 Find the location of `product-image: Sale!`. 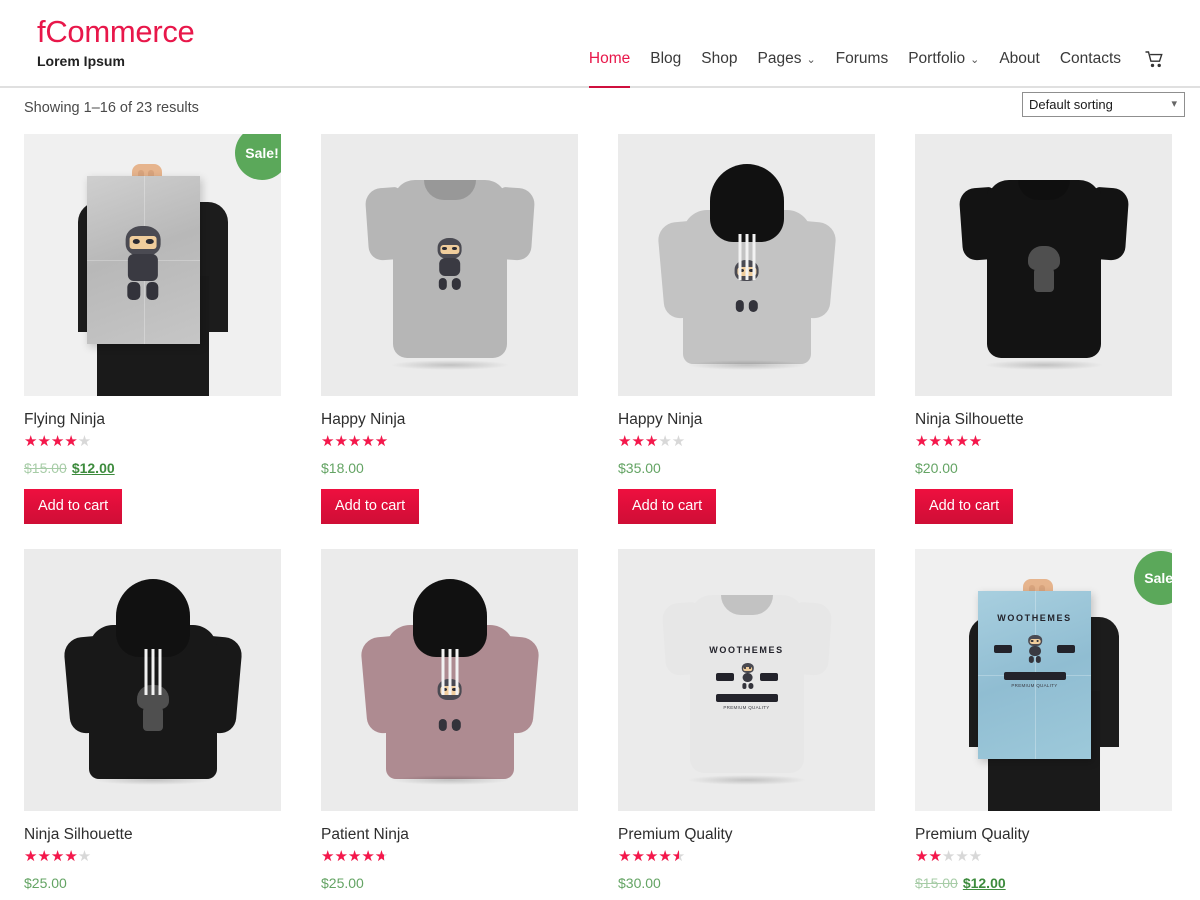

product-image: Sale! is located at coordinates (152, 265).